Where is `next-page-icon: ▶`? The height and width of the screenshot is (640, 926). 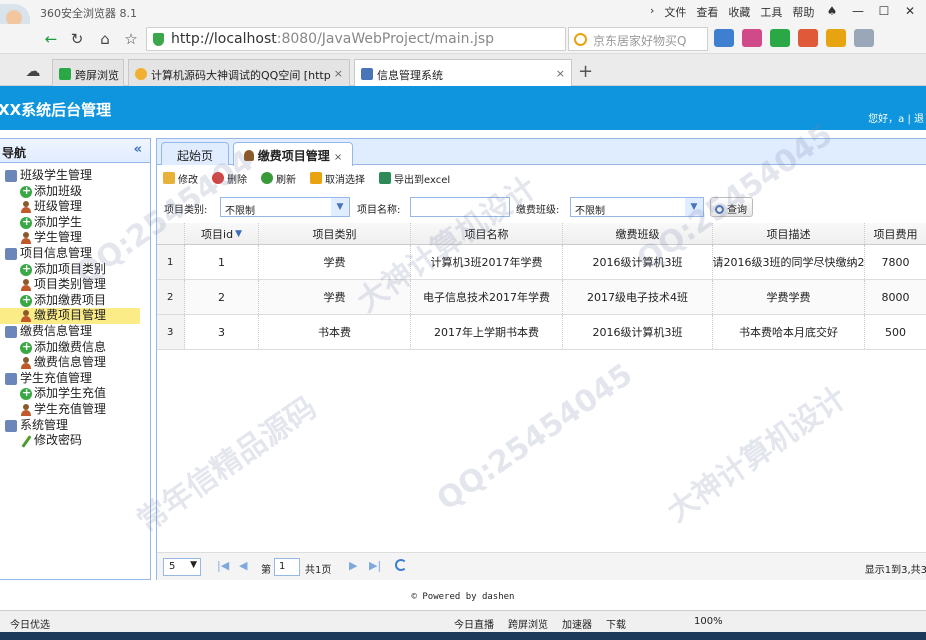
next-page-icon: ▶ is located at coordinates (353, 565).